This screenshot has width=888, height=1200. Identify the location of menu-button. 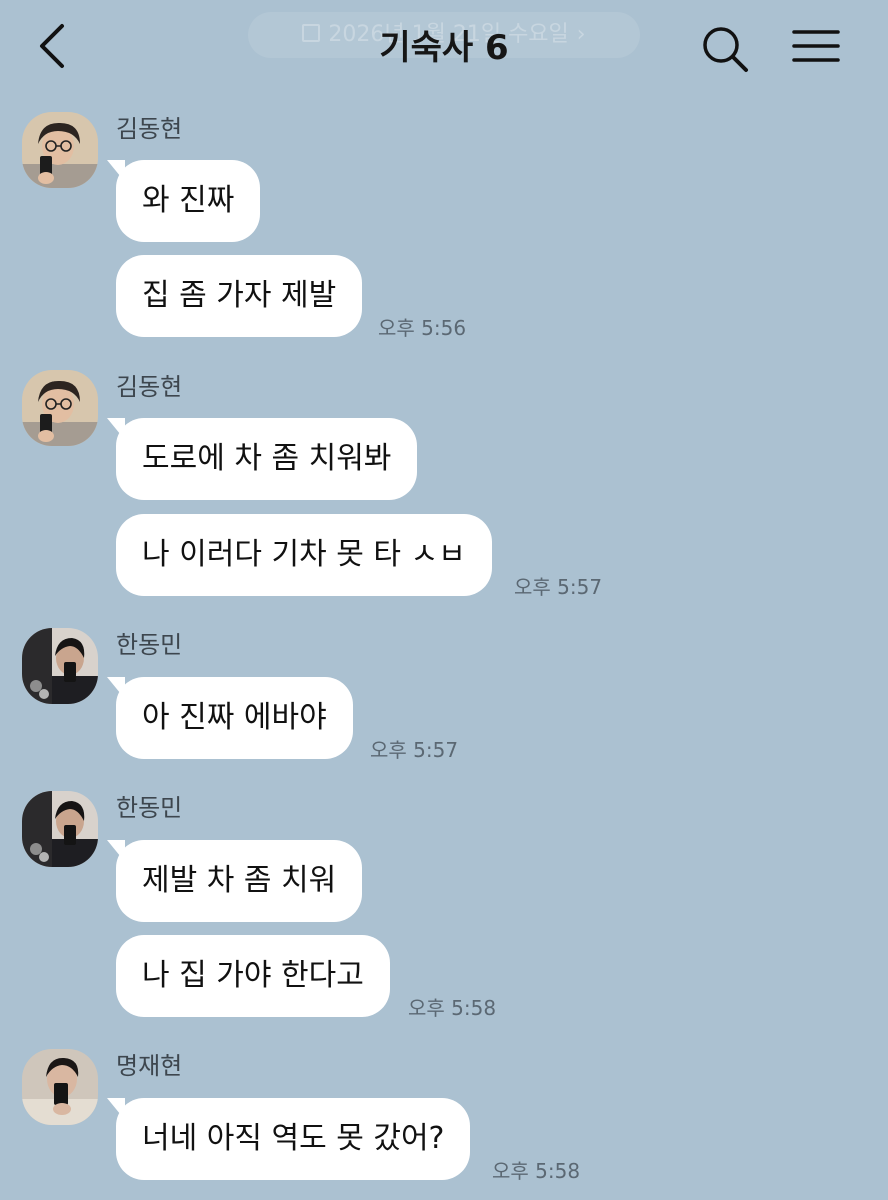
(816, 48).